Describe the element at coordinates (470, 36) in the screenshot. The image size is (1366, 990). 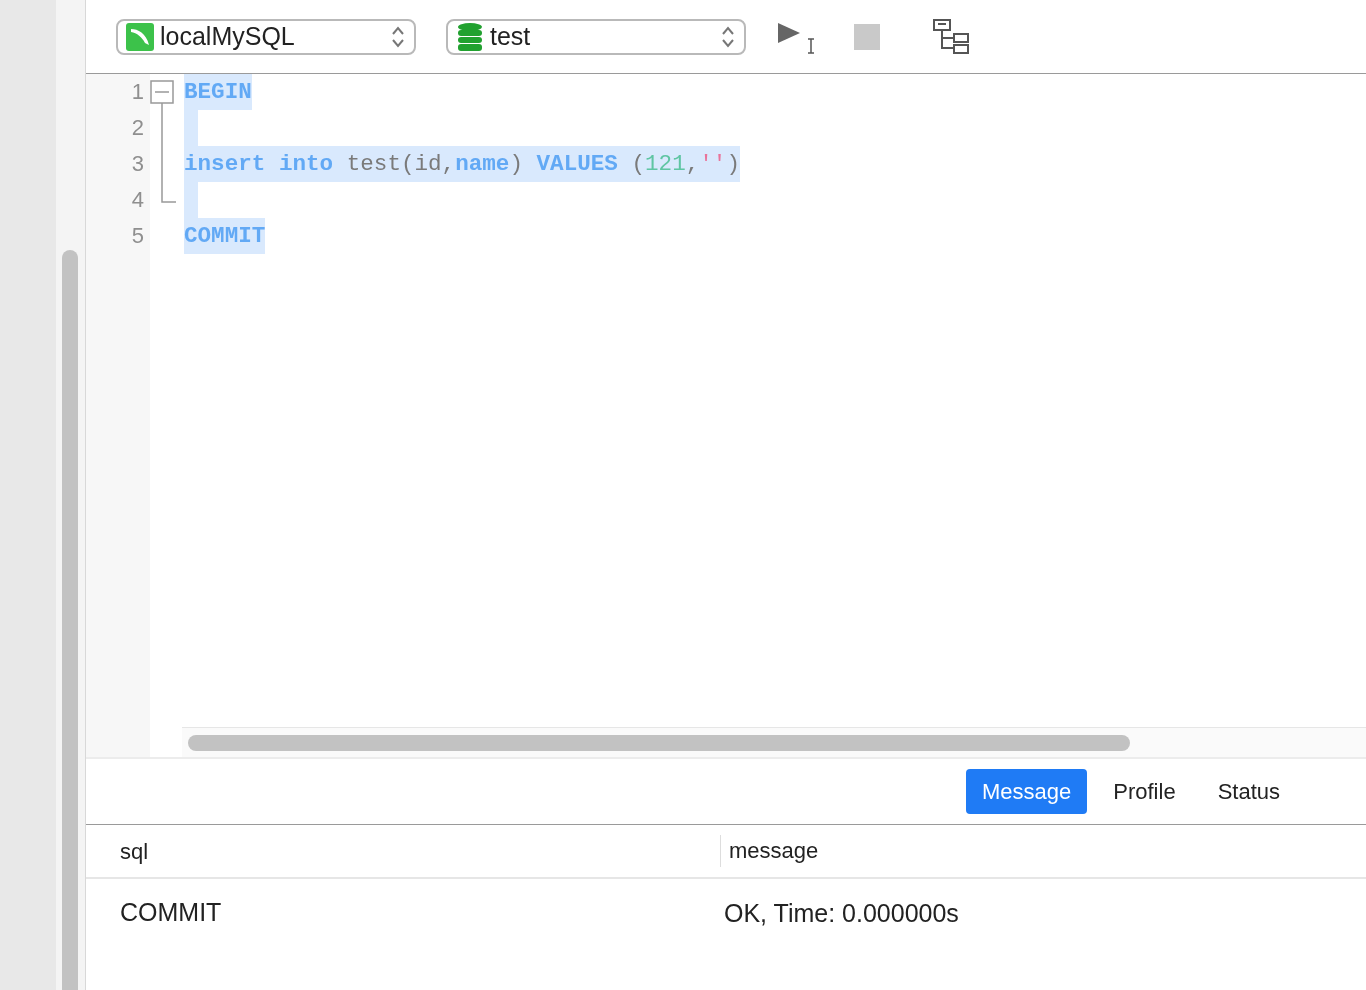
I see `database-icon` at that location.